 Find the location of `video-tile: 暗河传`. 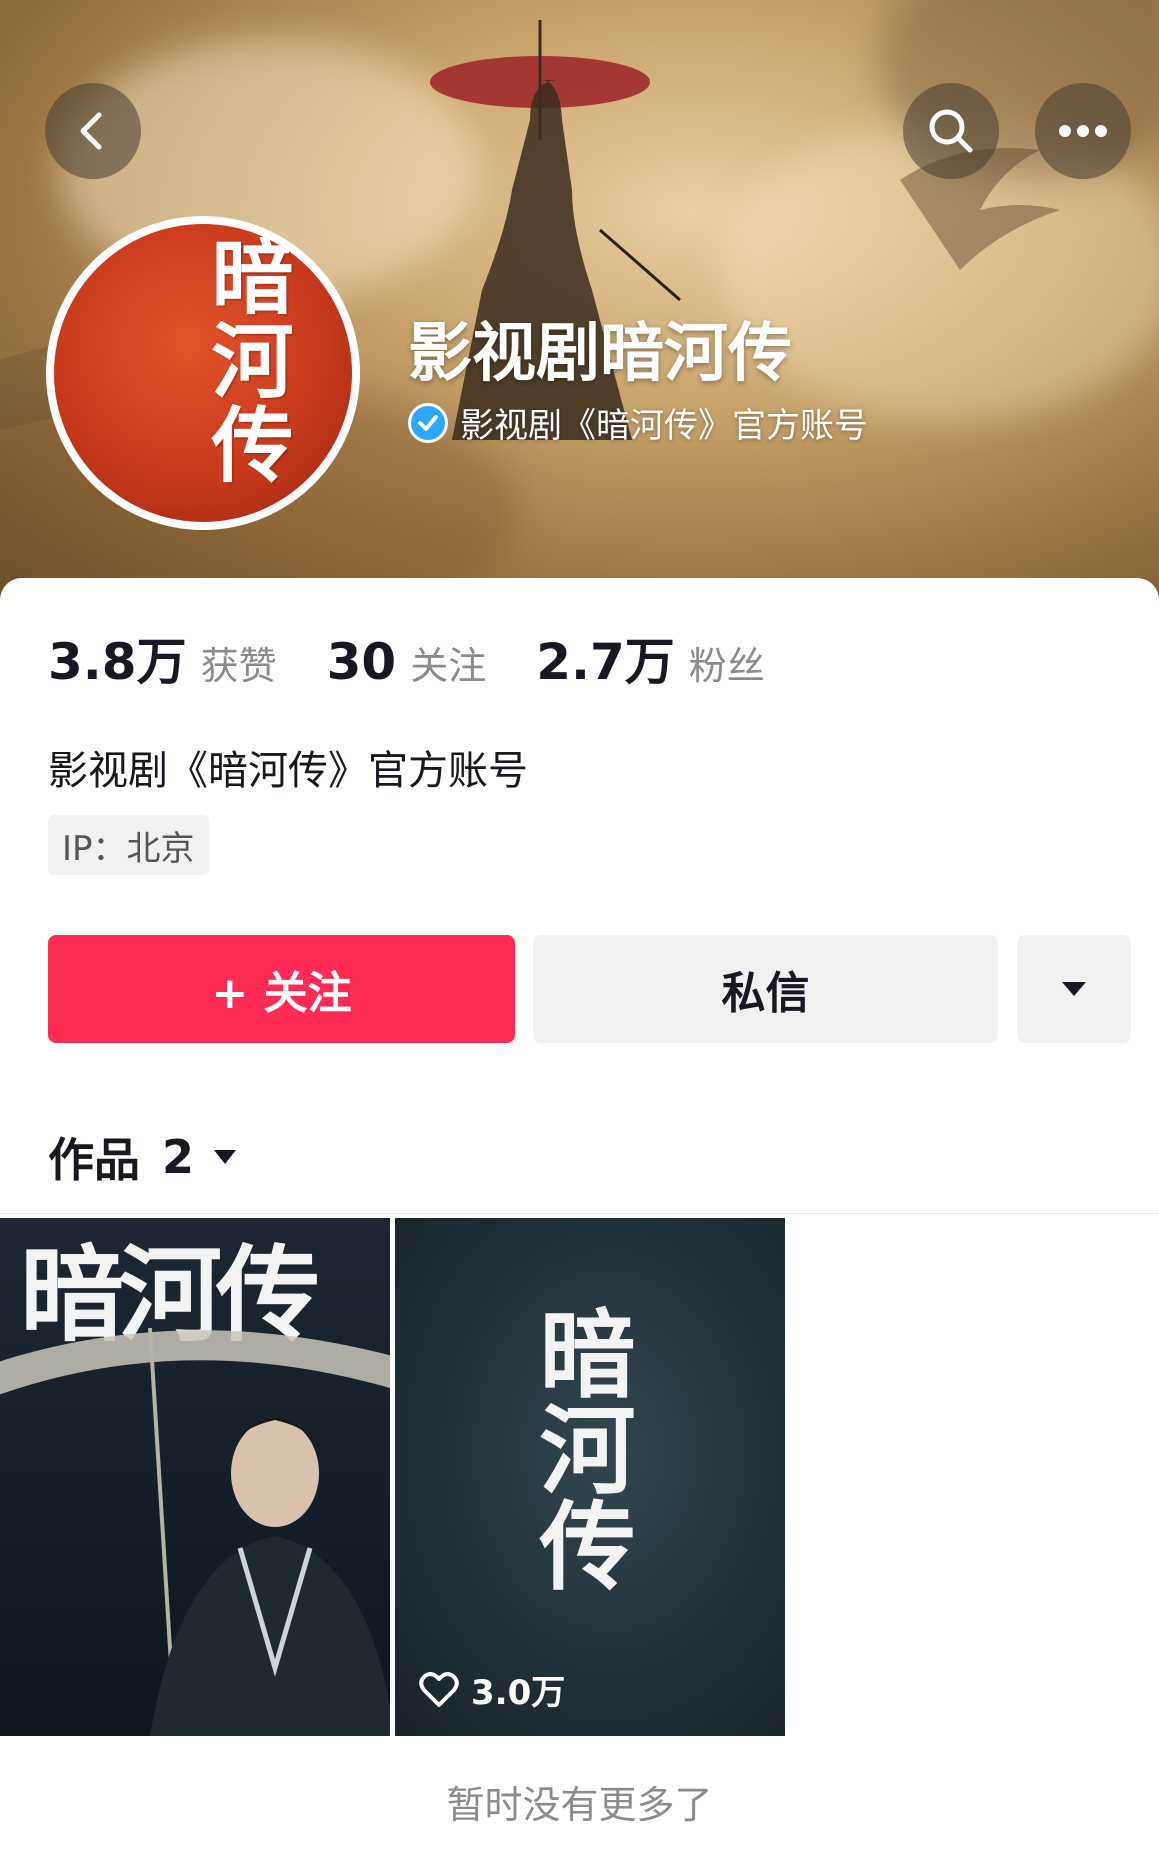

video-tile: 暗河传 is located at coordinates (195, 1477).